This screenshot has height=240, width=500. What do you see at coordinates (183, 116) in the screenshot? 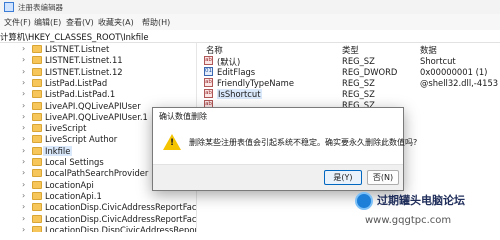
I see `dialog-title: 确认数值删除` at bounding box center [183, 116].